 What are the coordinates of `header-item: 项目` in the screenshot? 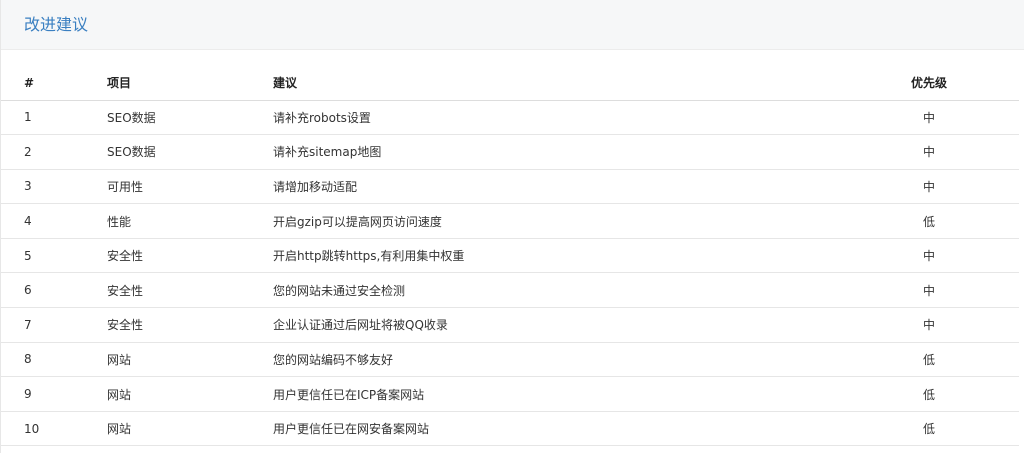 It's located at (190, 83).